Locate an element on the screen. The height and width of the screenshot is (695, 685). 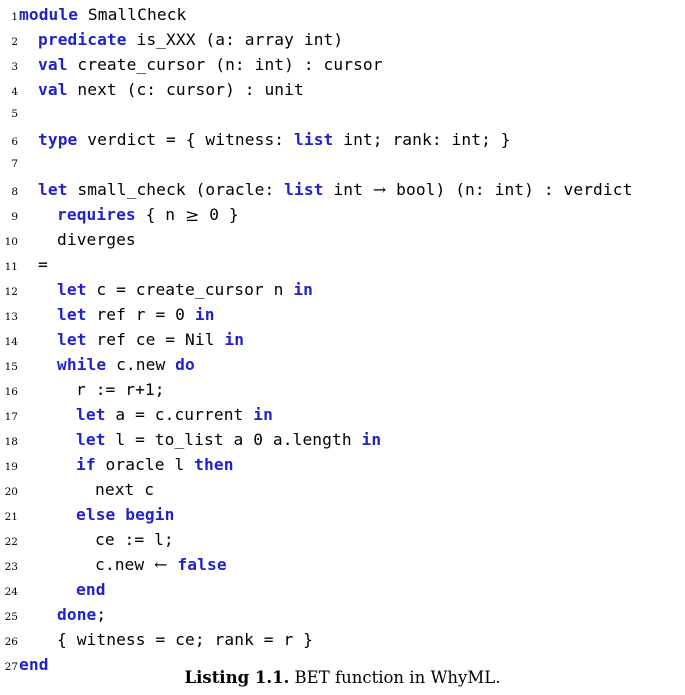
code-text: done; is located at coordinates (62, 614).